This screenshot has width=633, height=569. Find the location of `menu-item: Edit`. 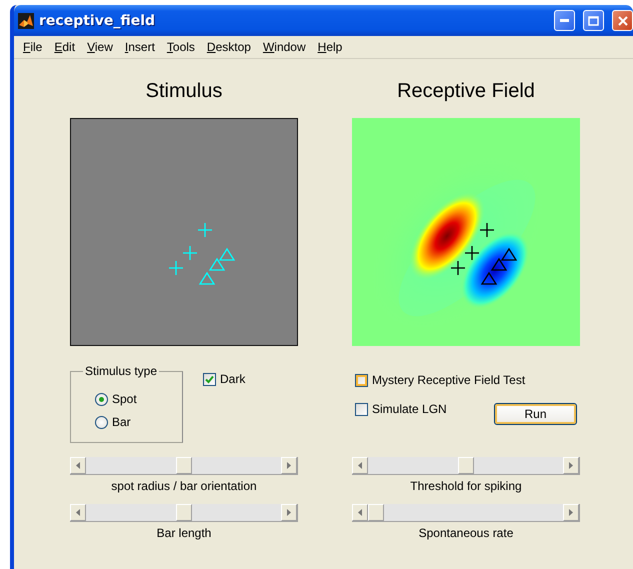

menu-item: Edit is located at coordinates (64, 47).